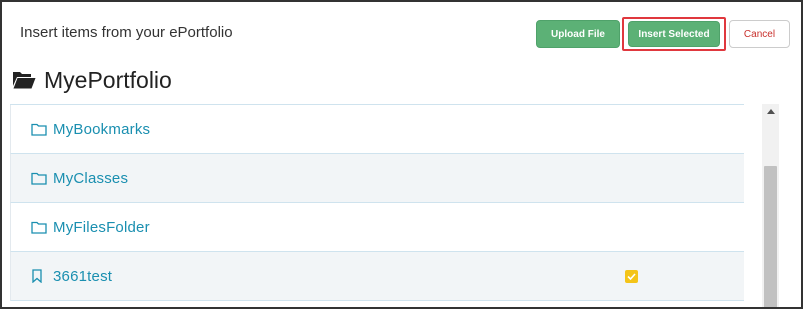  I want to click on scrollbar-thumb, so click(770, 236).